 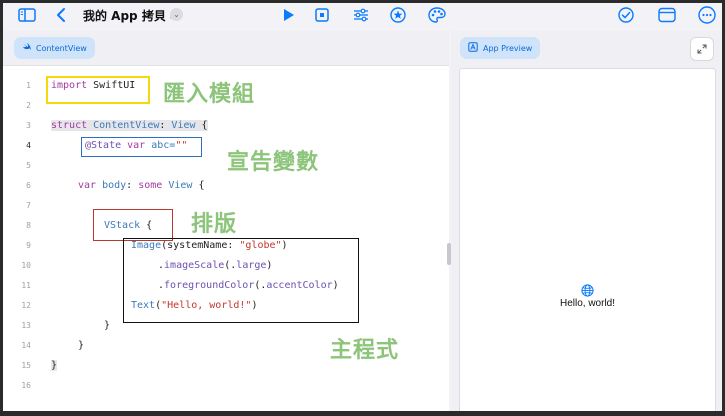 What do you see at coordinates (111, 185) in the screenshot?
I see `code-token: body` at bounding box center [111, 185].